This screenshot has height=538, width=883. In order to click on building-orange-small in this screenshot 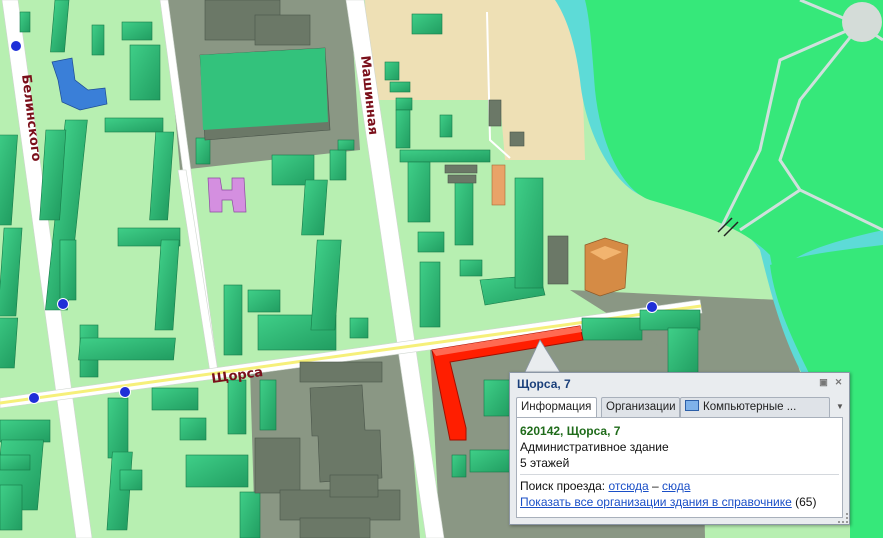, I will do `click(498, 185)`.